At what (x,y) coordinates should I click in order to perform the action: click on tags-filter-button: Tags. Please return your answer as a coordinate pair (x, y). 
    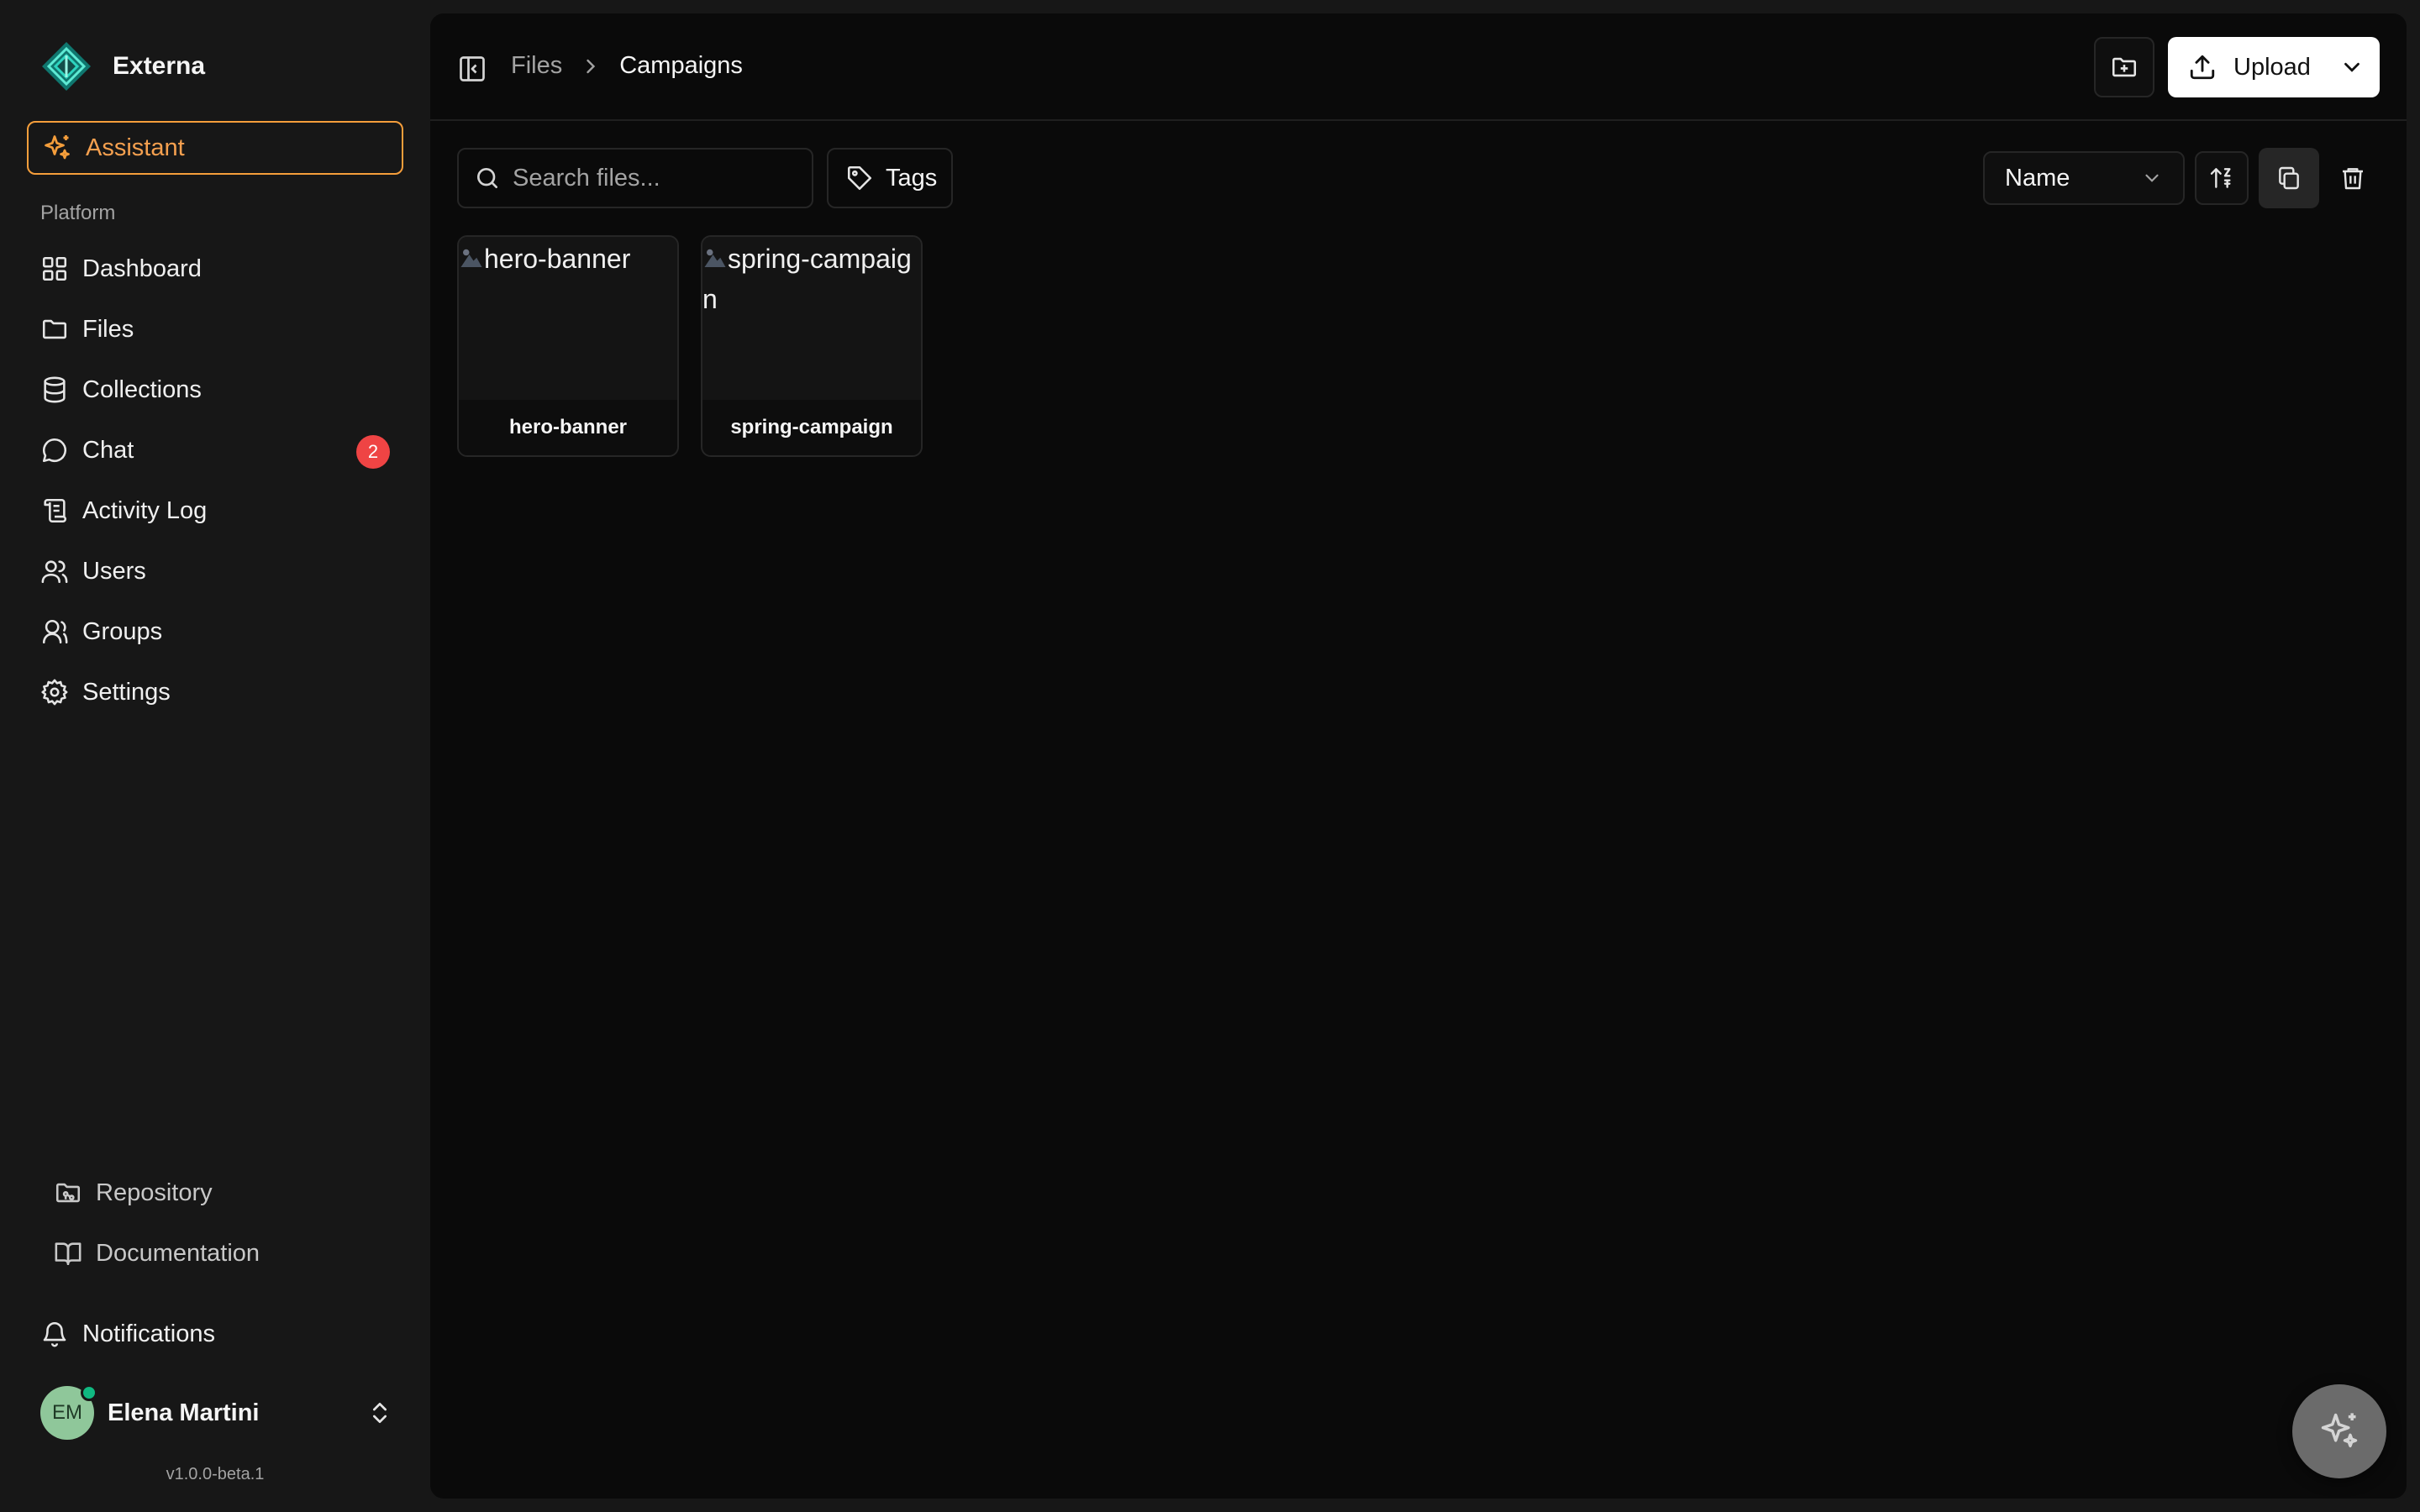
    Looking at the image, I should click on (890, 178).